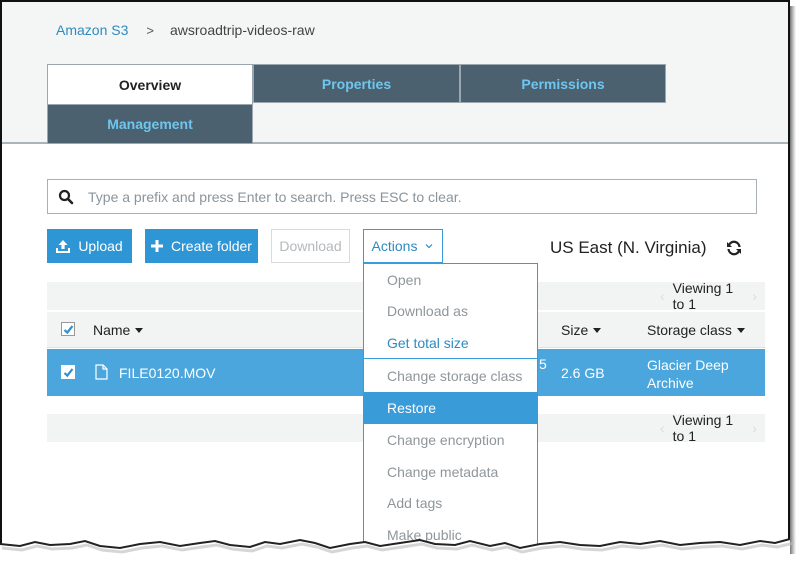 This screenshot has width=800, height=562. Describe the element at coordinates (450, 472) in the screenshot. I see `menu-item-change-metadata: Change metadata` at that location.